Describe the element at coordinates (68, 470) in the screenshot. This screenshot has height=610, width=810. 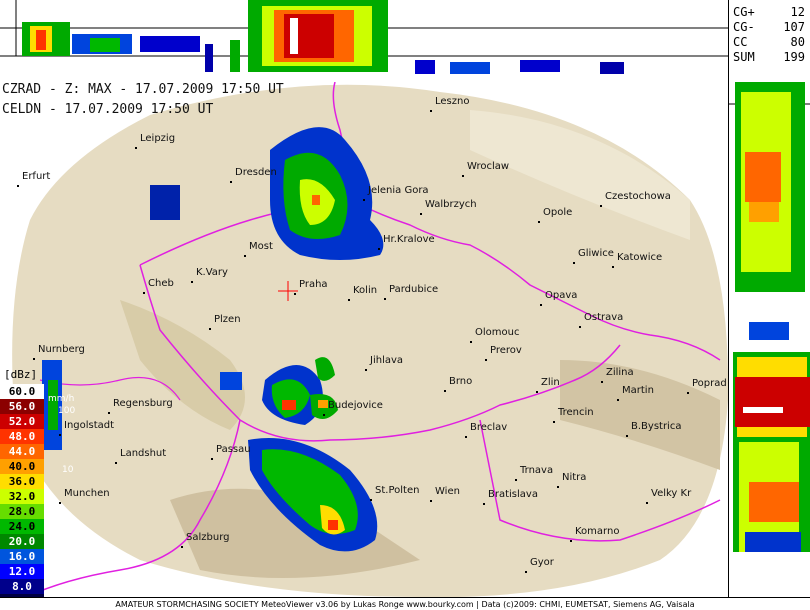
I see `rain-tick-10: 10` at that location.